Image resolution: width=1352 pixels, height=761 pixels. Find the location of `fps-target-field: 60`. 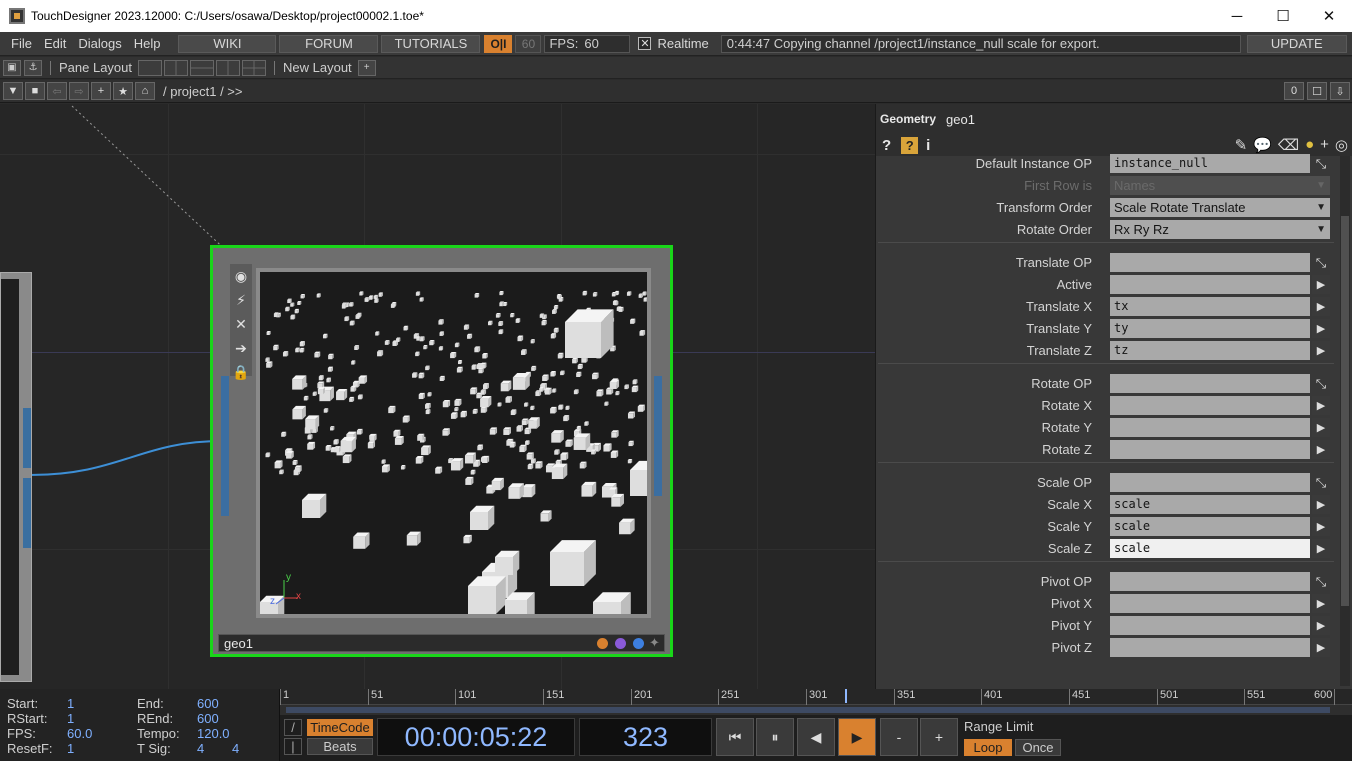

fps-target-field: 60 is located at coordinates (528, 43).